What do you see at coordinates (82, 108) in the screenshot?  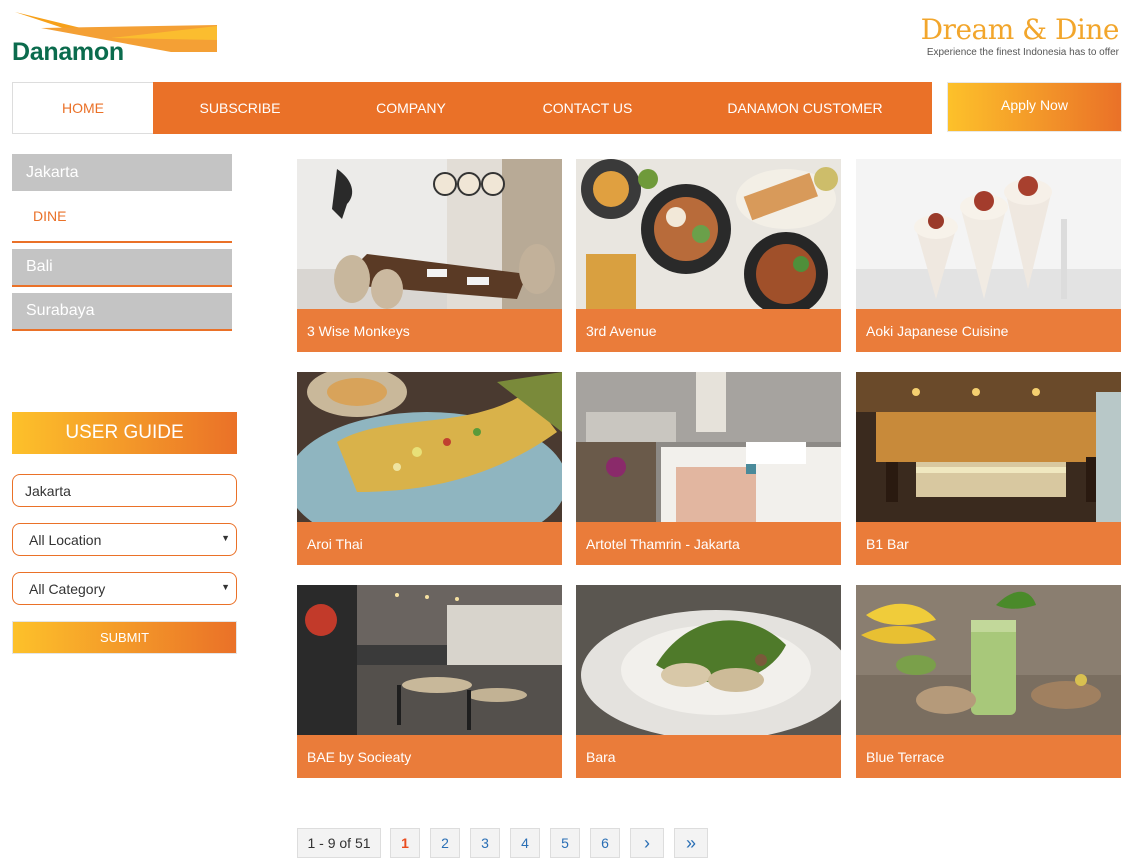 I see `nav-home: HOME` at bounding box center [82, 108].